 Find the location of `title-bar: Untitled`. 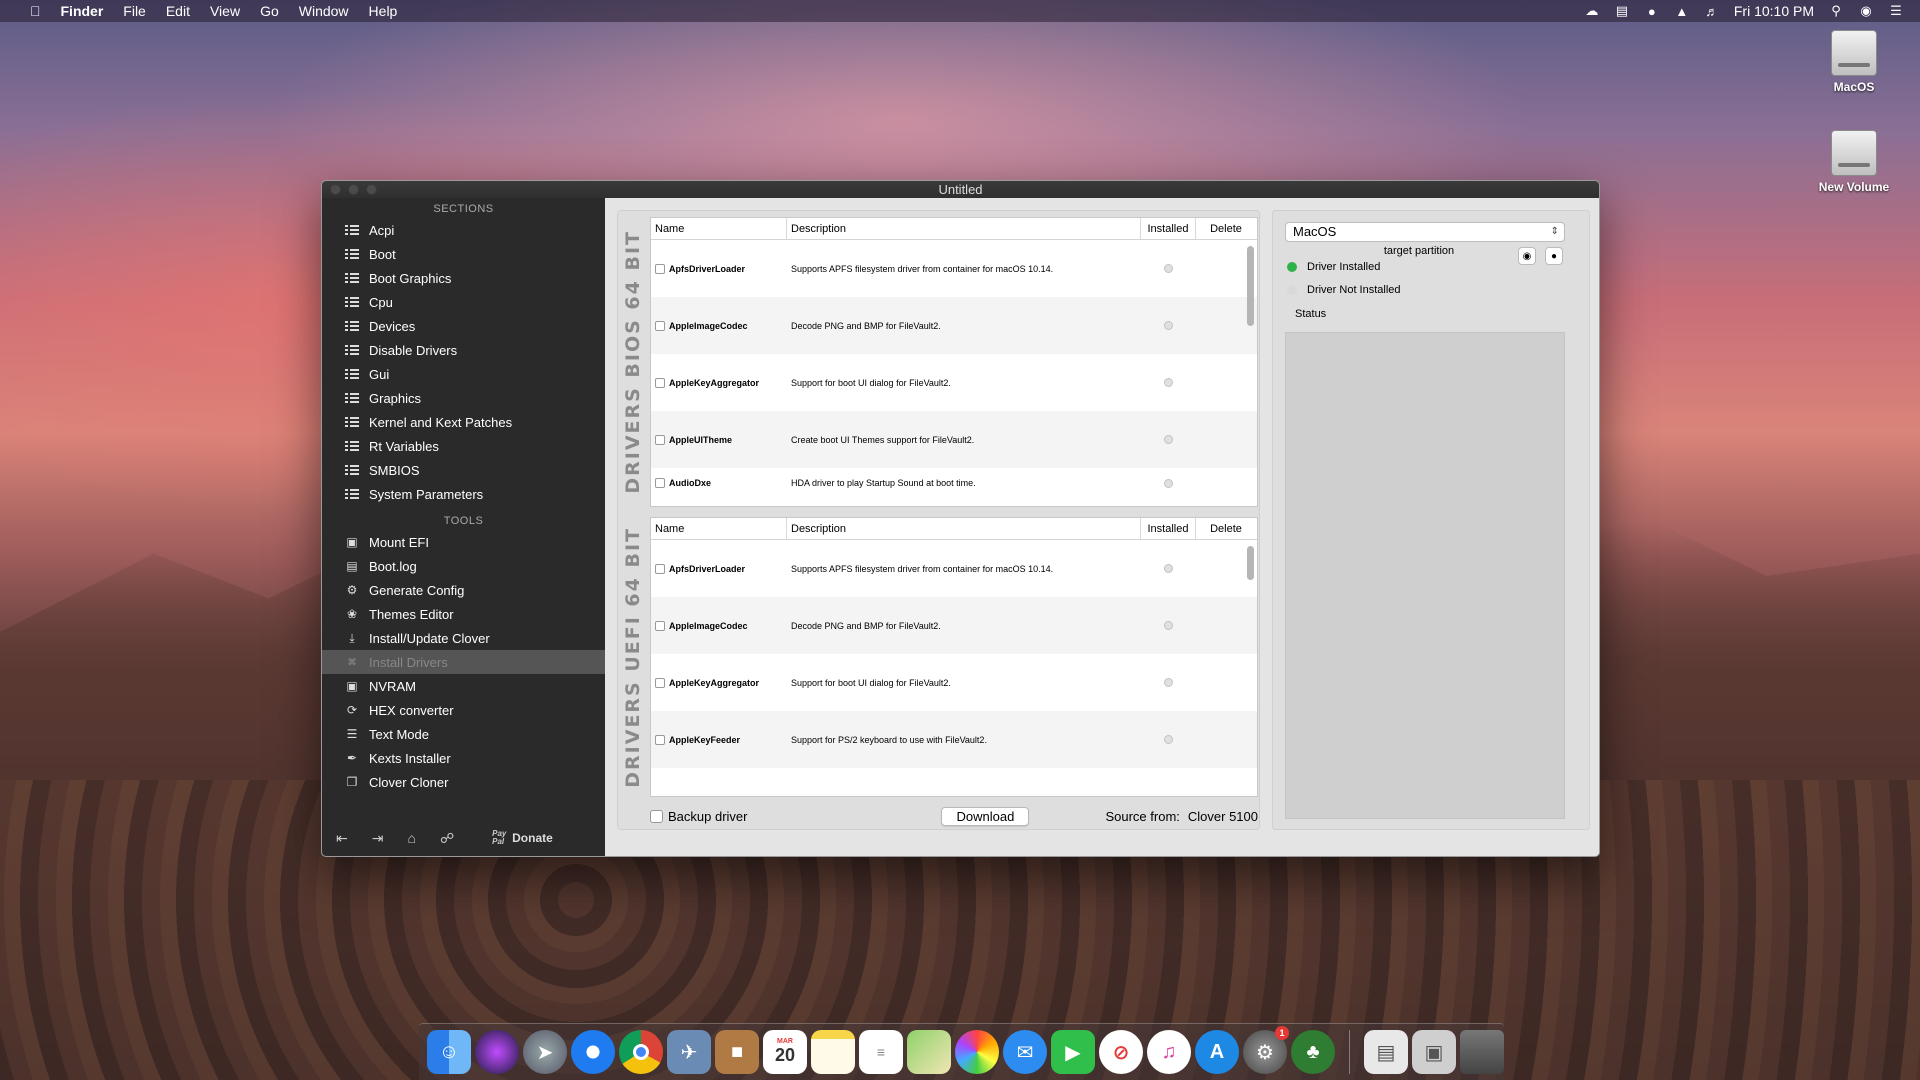

title-bar: Untitled is located at coordinates (960, 189).